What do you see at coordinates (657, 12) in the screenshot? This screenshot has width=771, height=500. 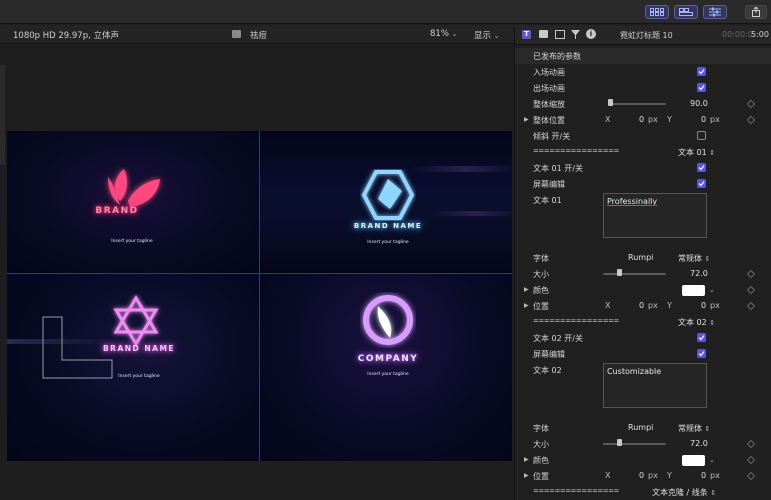 I see `layout-icon` at bounding box center [657, 12].